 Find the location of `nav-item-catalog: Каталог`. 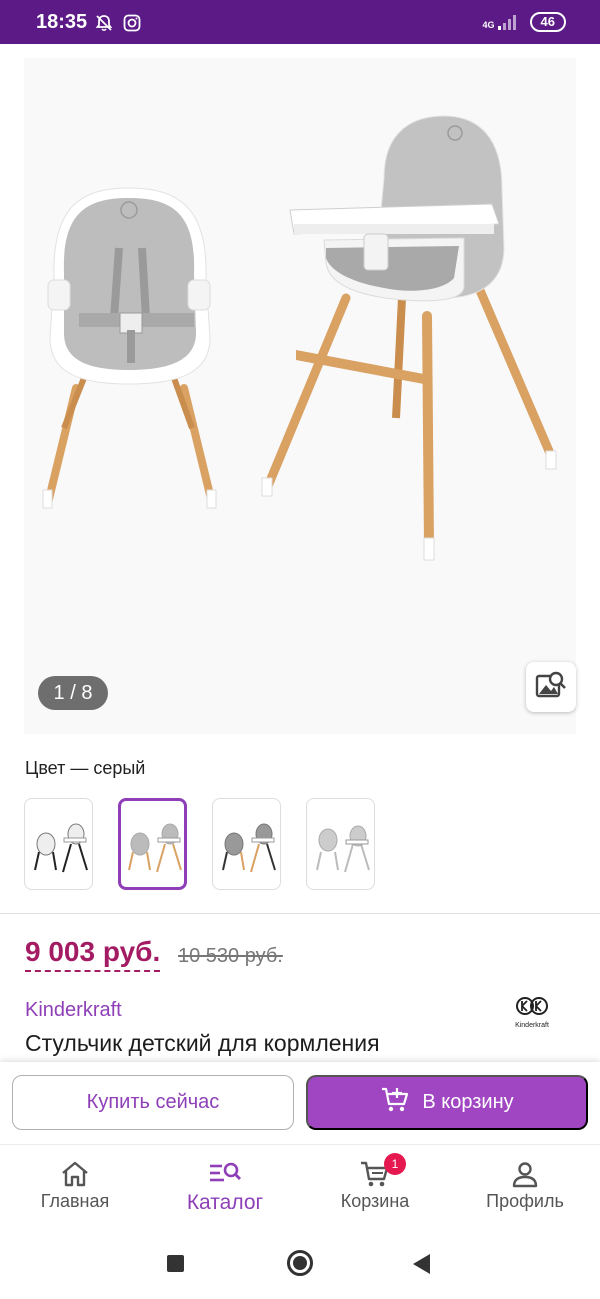

nav-item-catalog: Каталог is located at coordinates (225, 1186).